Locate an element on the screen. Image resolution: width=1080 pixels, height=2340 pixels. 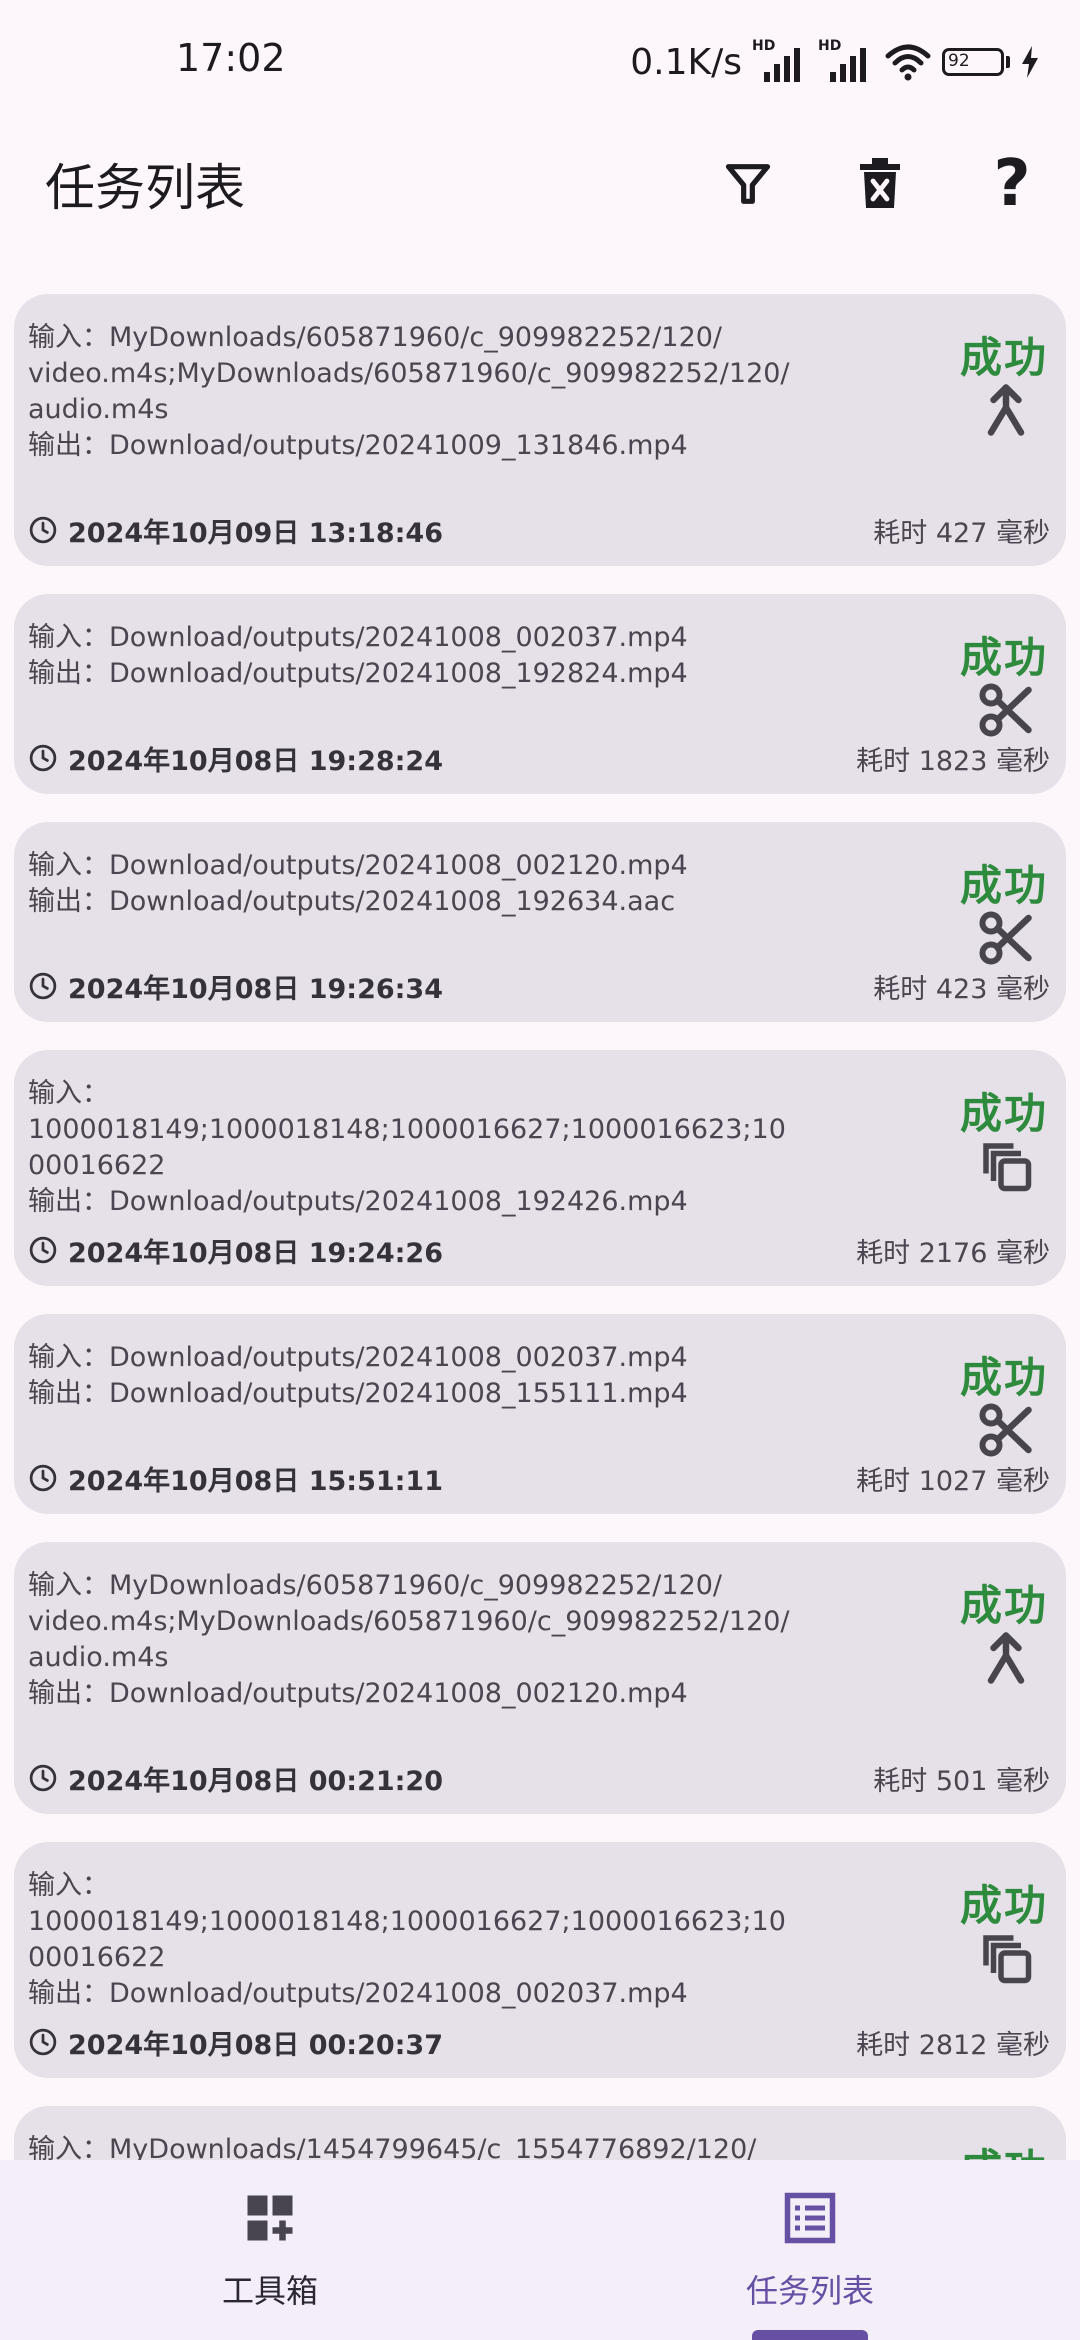
nav-item-toolbox: 工具箱 is located at coordinates (270, 2253).